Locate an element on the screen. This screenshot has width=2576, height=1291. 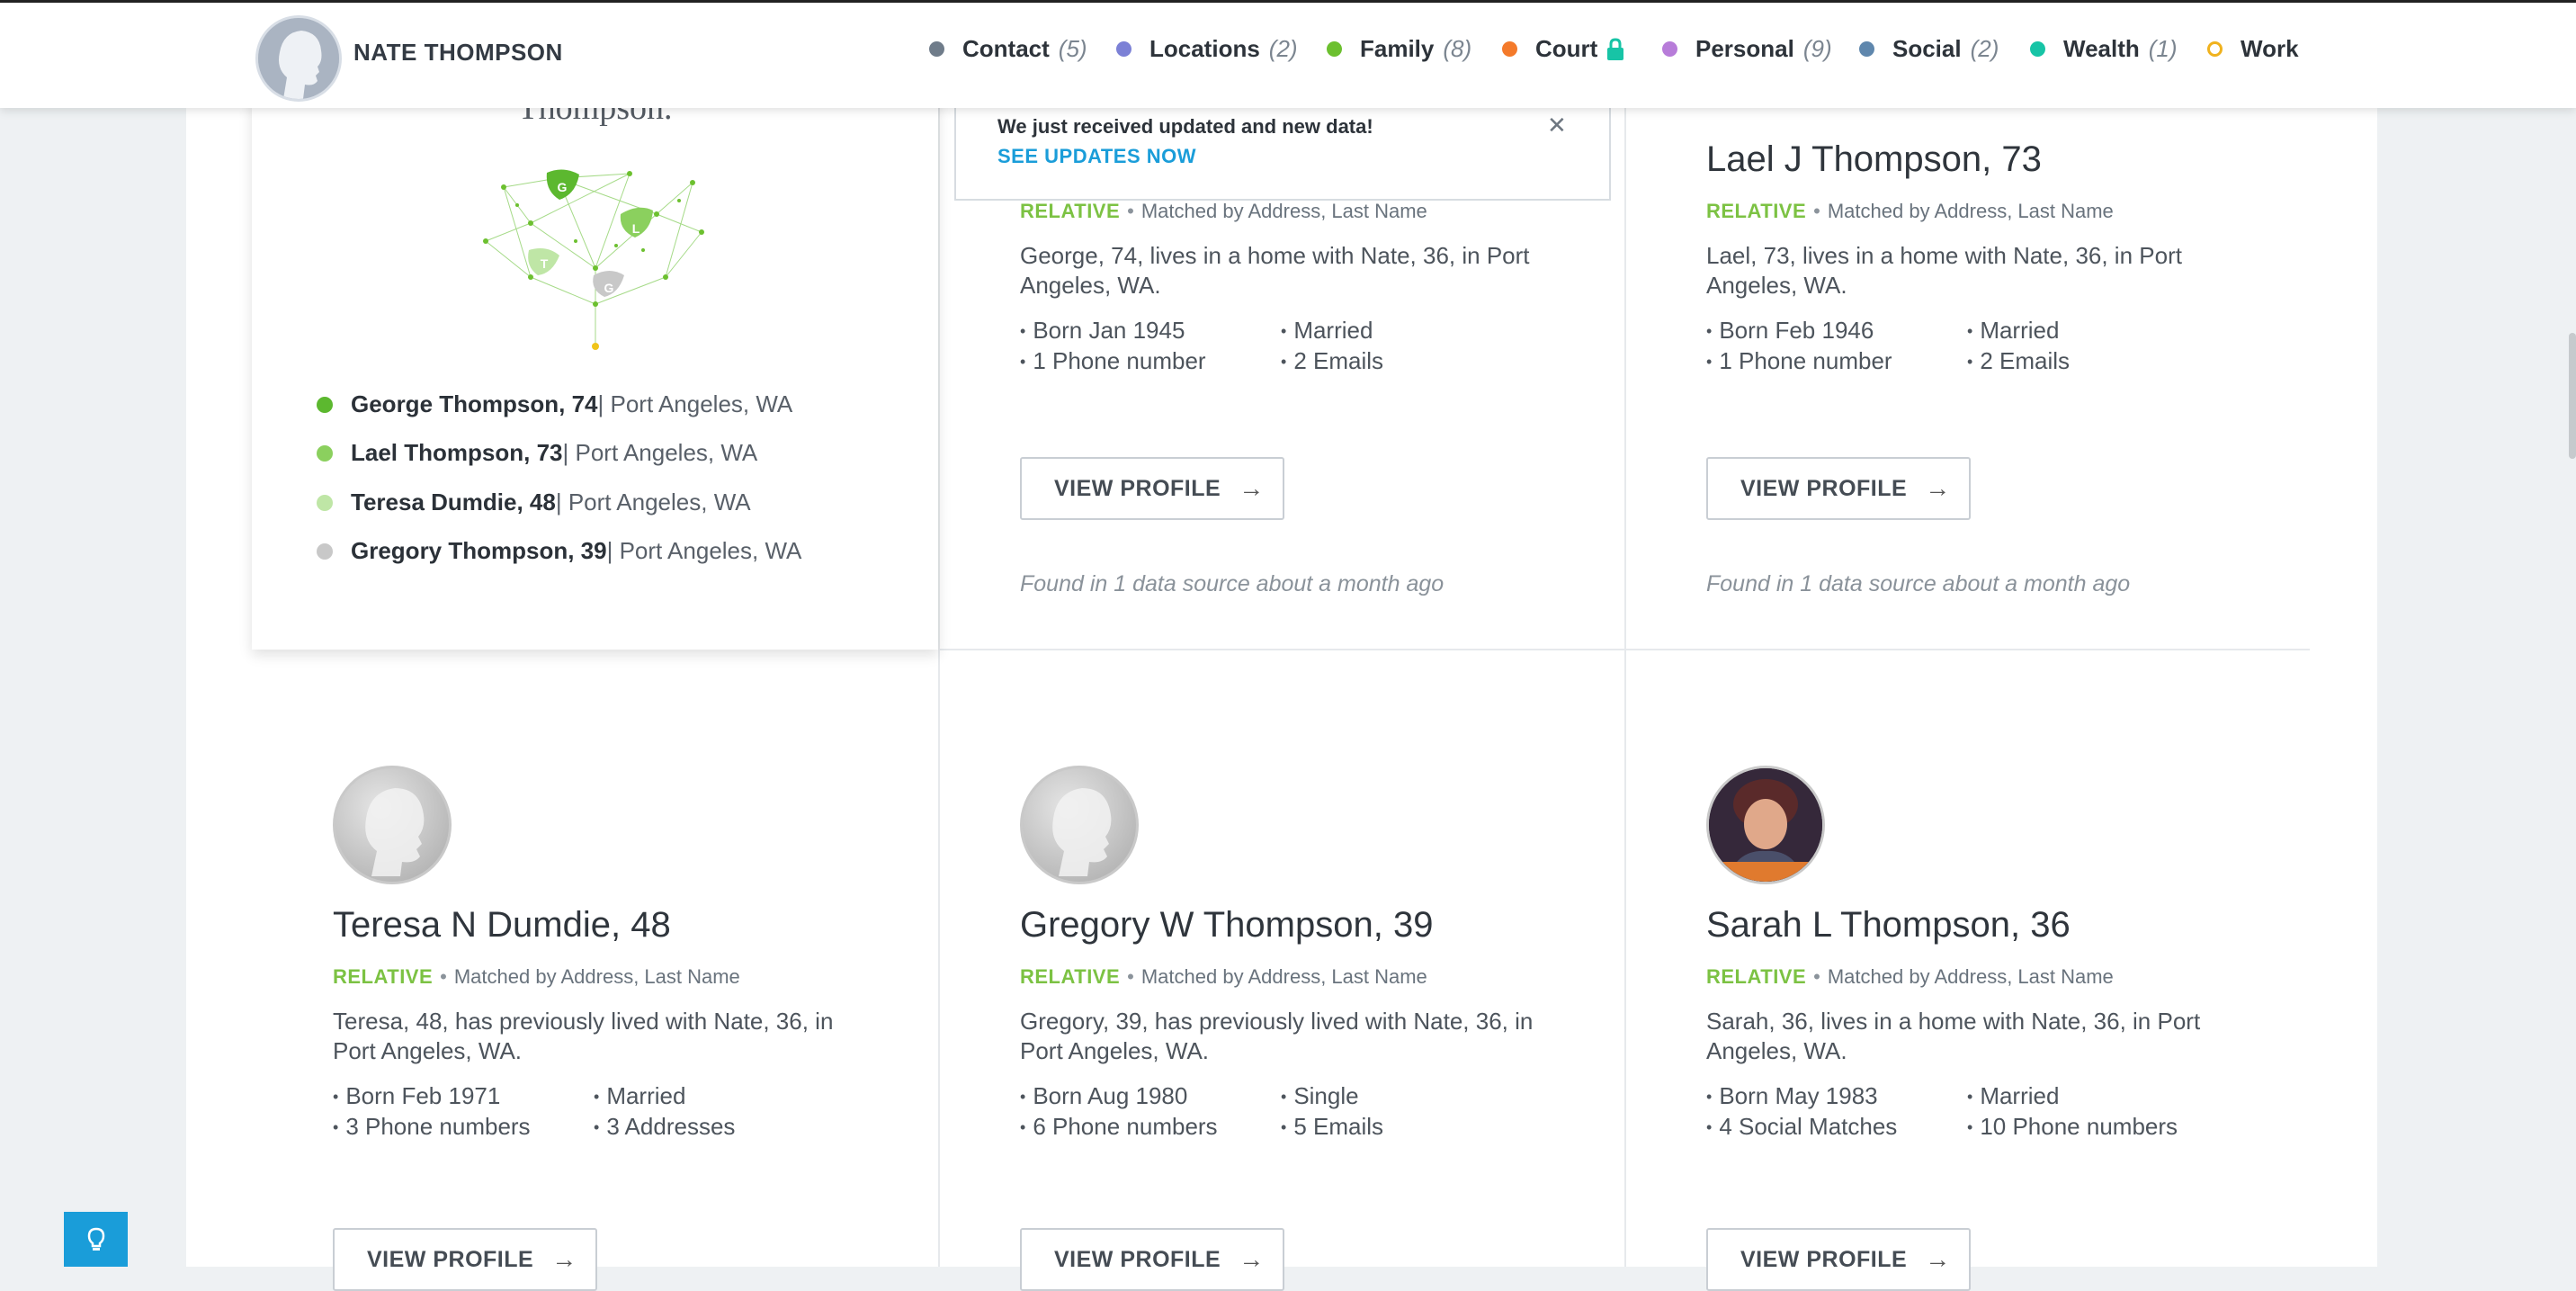
match-reason: Matched by Address, Last Name is located at coordinates (1970, 976).